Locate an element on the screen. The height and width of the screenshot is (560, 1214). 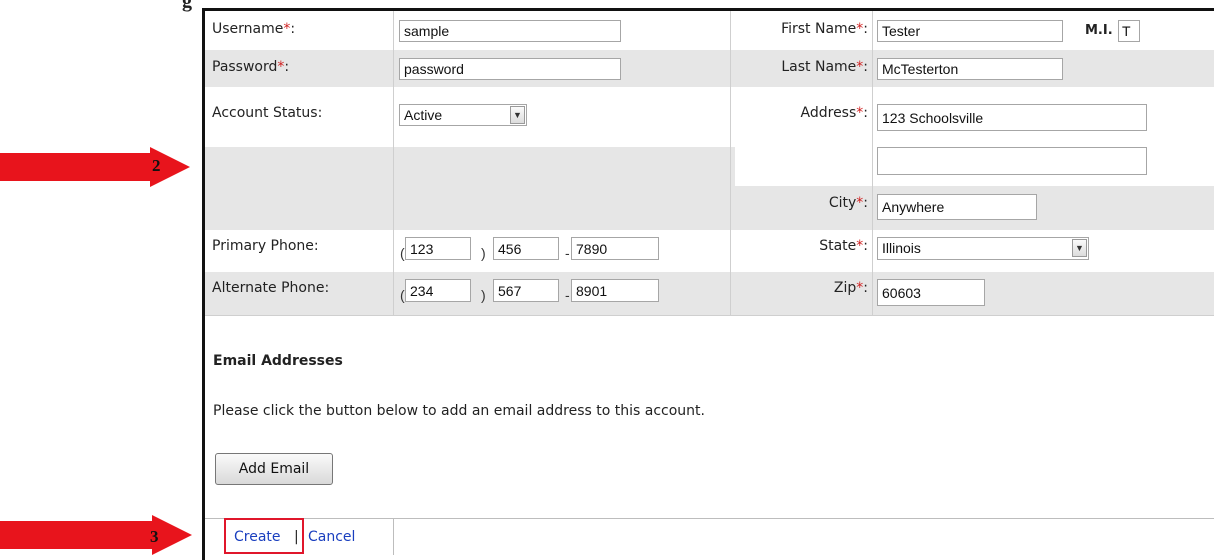
form-row-address2-city is located at coordinates (709, 208).